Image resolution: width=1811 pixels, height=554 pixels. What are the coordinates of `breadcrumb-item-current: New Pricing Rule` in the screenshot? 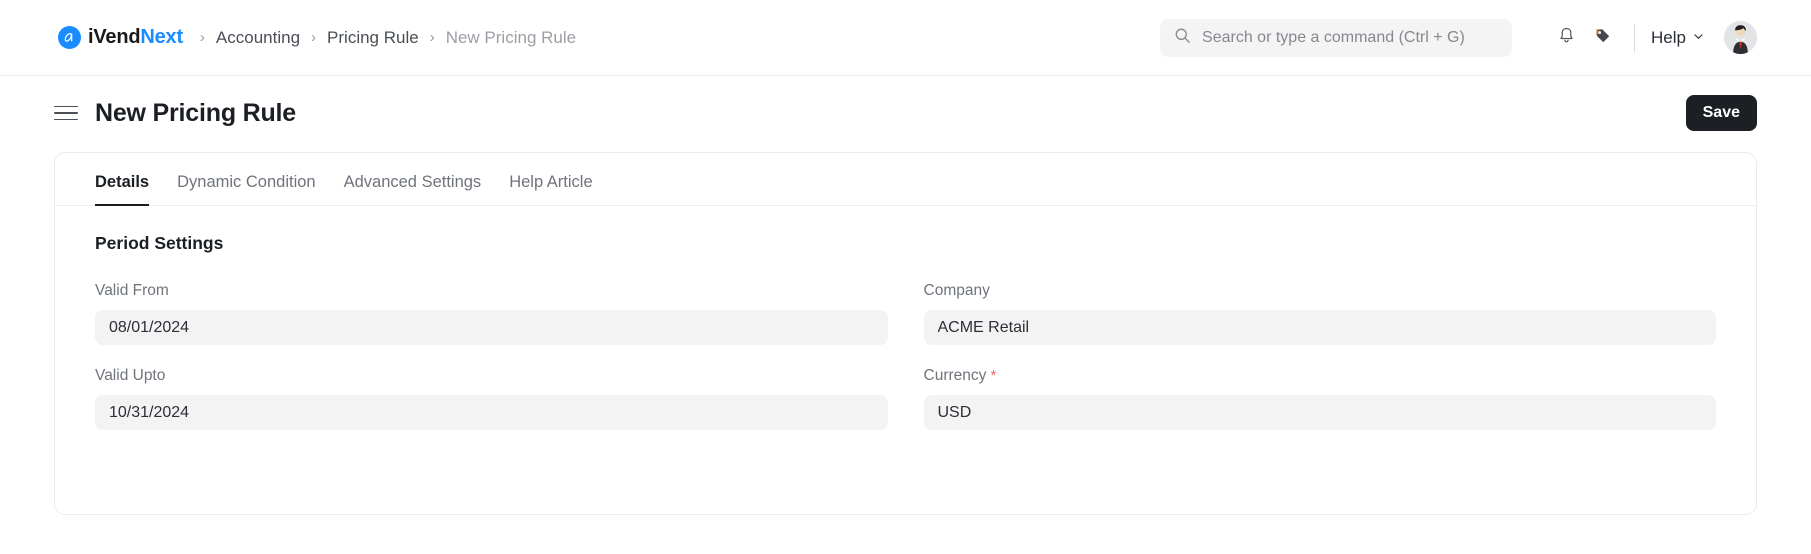 It's located at (511, 37).